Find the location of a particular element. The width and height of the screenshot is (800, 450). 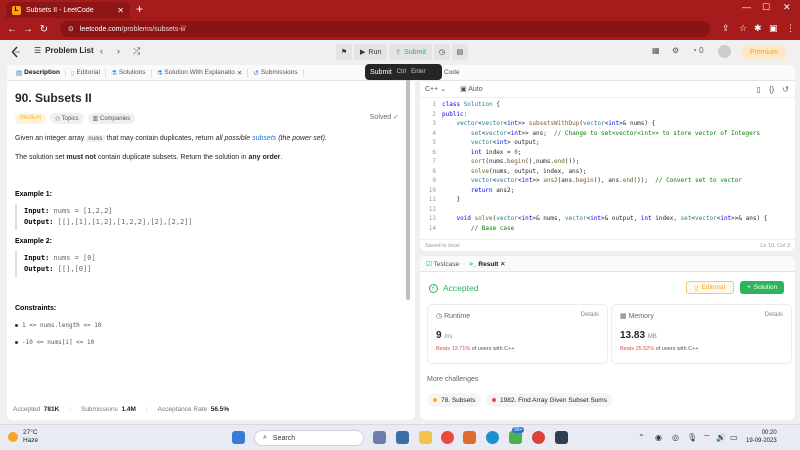

mic-icon: 🎙 is located at coordinates (692, 437).